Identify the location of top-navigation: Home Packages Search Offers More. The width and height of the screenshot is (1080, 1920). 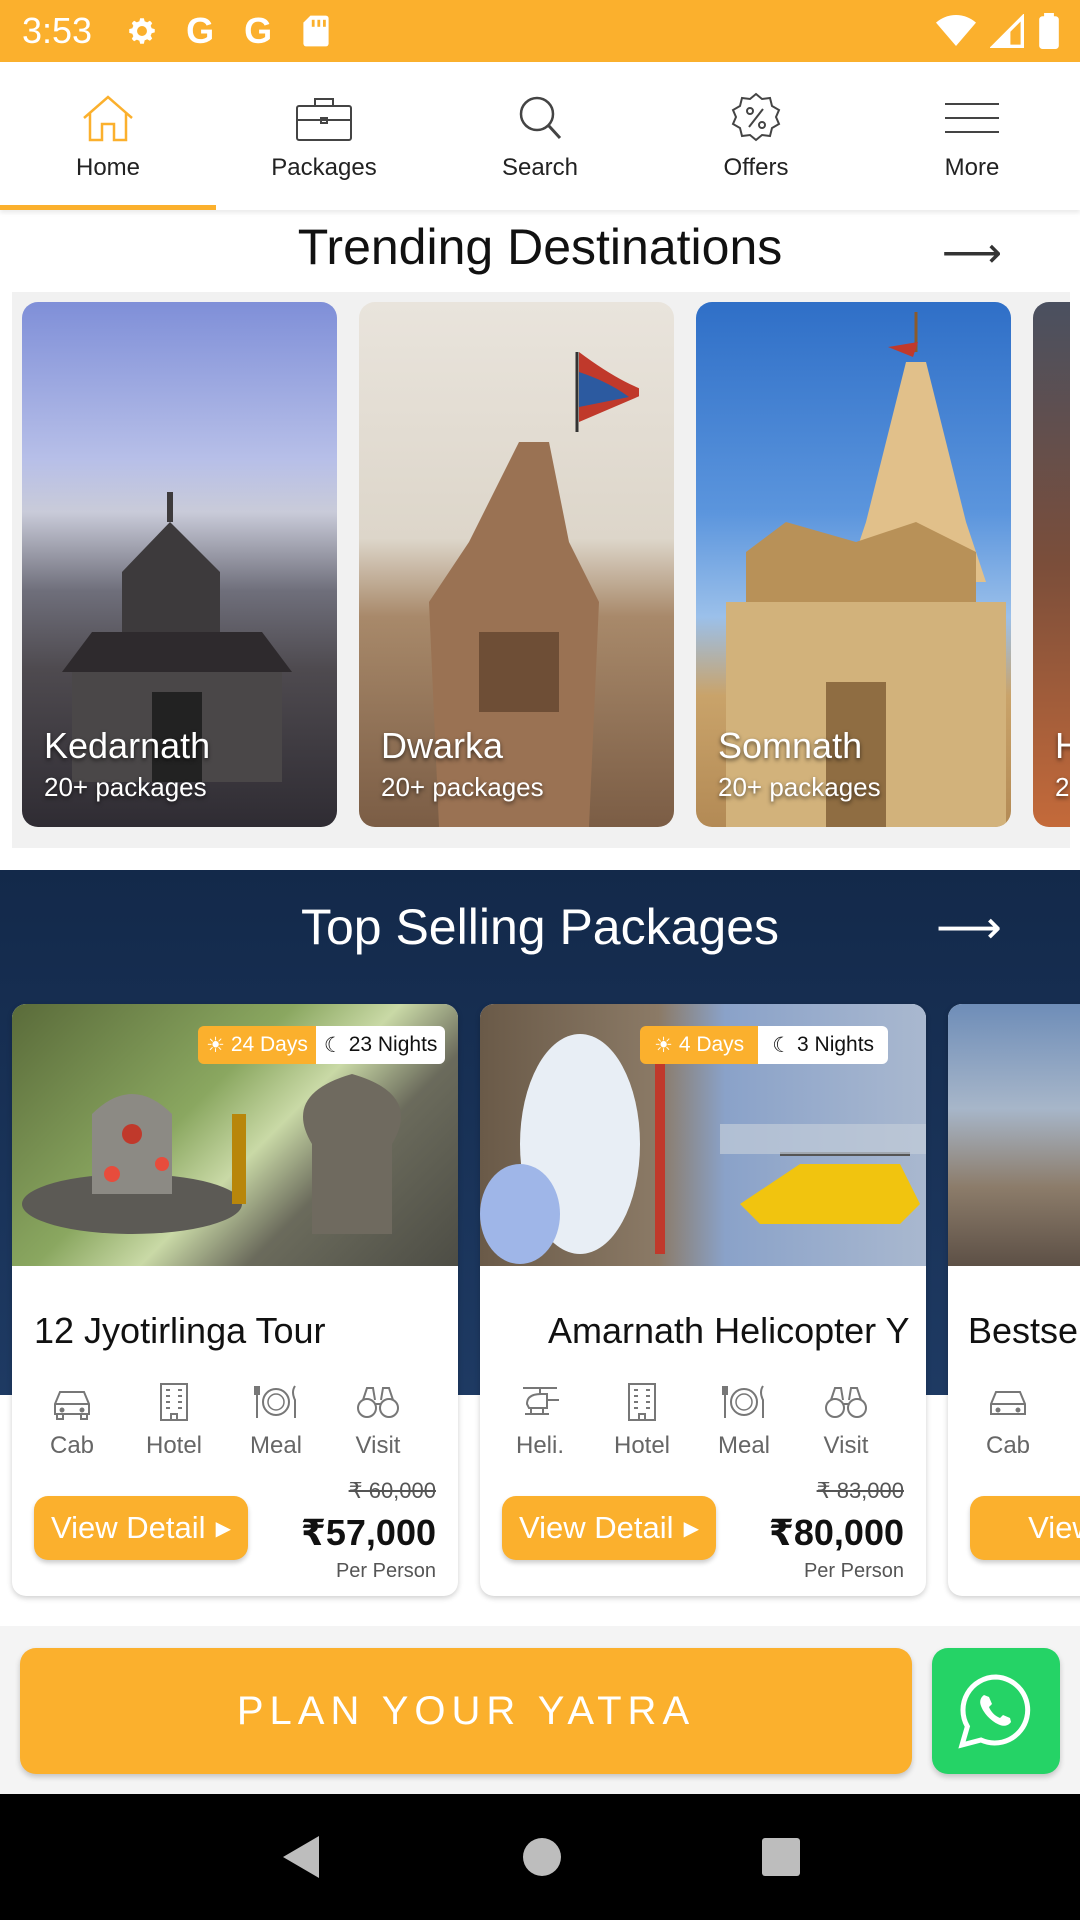
(540, 136).